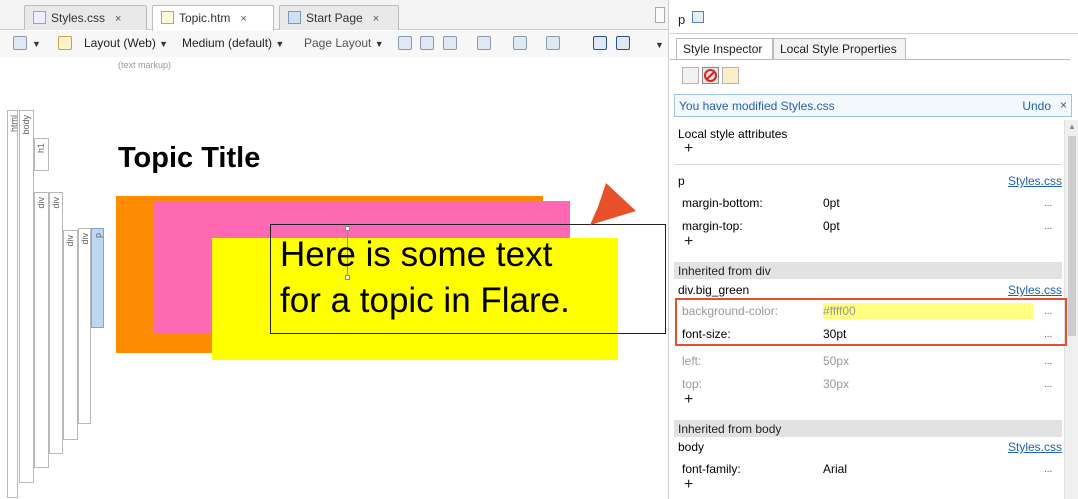  What do you see at coordinates (65, 43) in the screenshot?
I see `layout-icon` at bounding box center [65, 43].